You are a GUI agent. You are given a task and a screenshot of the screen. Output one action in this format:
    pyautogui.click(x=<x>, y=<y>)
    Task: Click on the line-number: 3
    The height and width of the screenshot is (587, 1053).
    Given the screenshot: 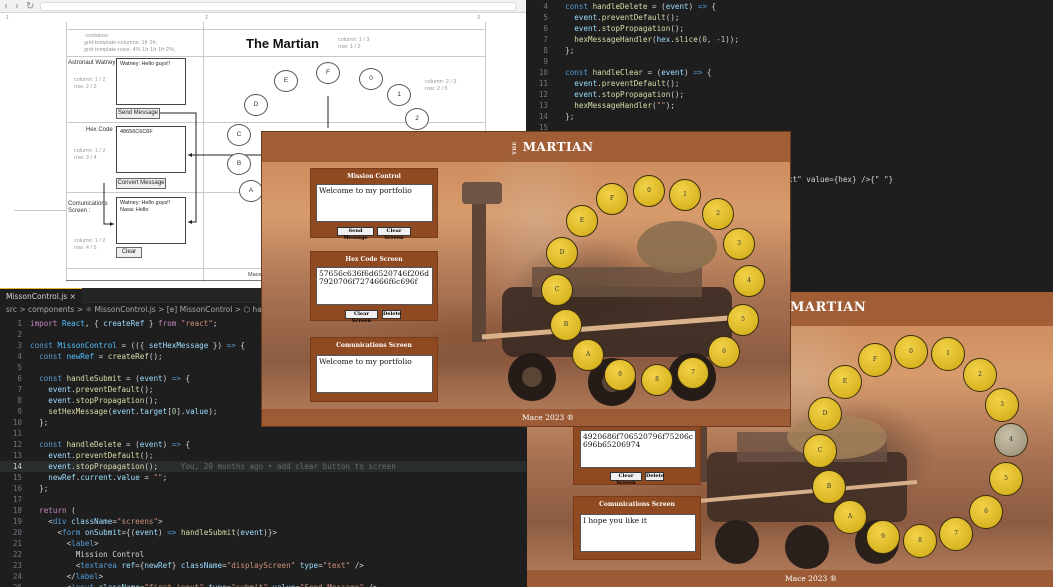 What is the action you would take?
    pyautogui.click(x=19, y=345)
    